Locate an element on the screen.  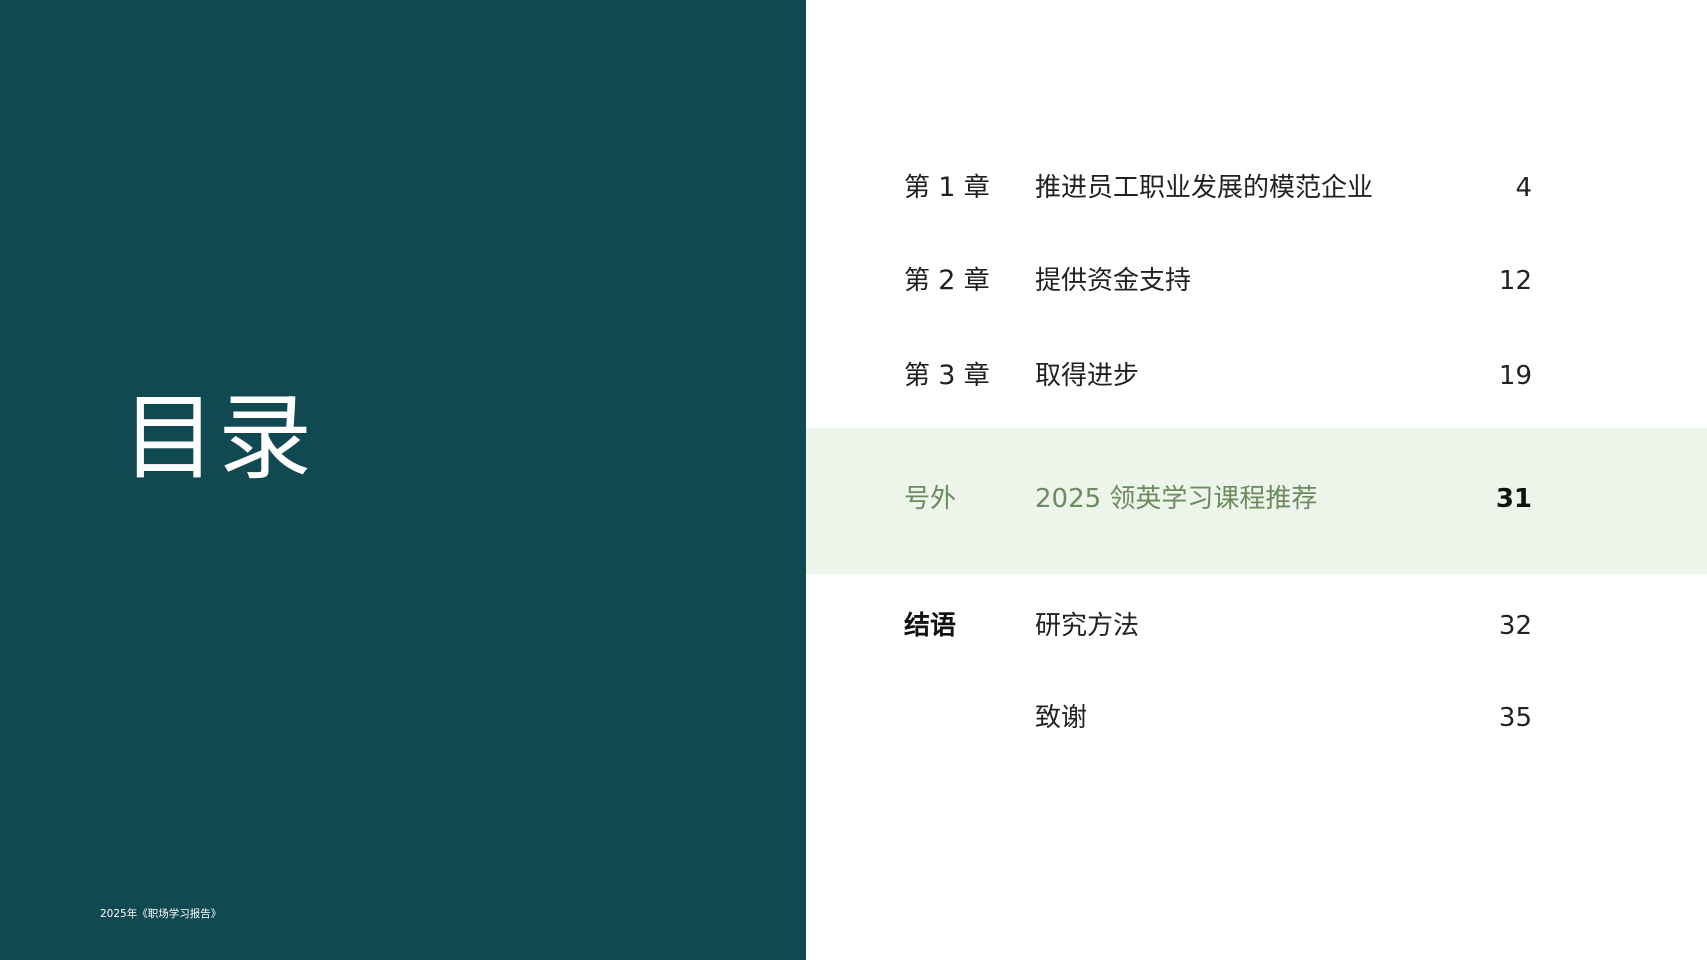
entry-title: 取得进步 is located at coordinates (1087, 376).